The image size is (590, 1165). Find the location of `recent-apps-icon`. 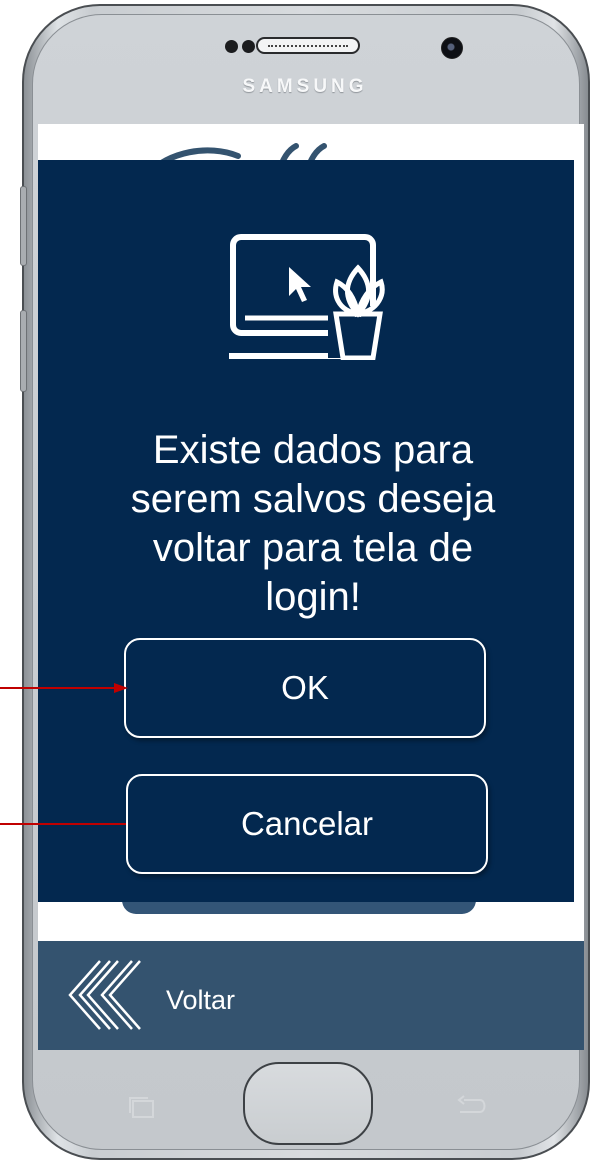

recent-apps-icon is located at coordinates (142, 1107).